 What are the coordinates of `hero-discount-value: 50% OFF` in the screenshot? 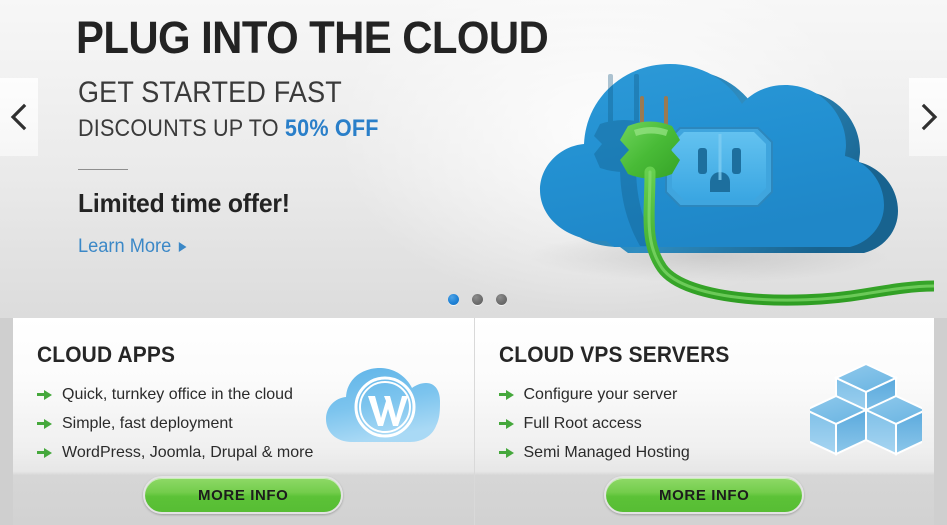 It's located at (331, 128).